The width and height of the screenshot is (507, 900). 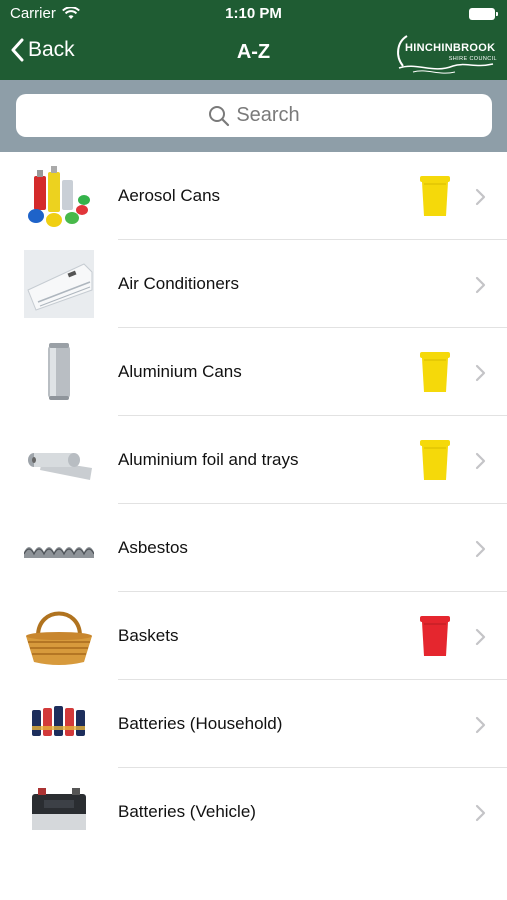 What do you see at coordinates (472, 59) in the screenshot?
I see `logo-subtitle: SHIRE COUNCIL` at bounding box center [472, 59].